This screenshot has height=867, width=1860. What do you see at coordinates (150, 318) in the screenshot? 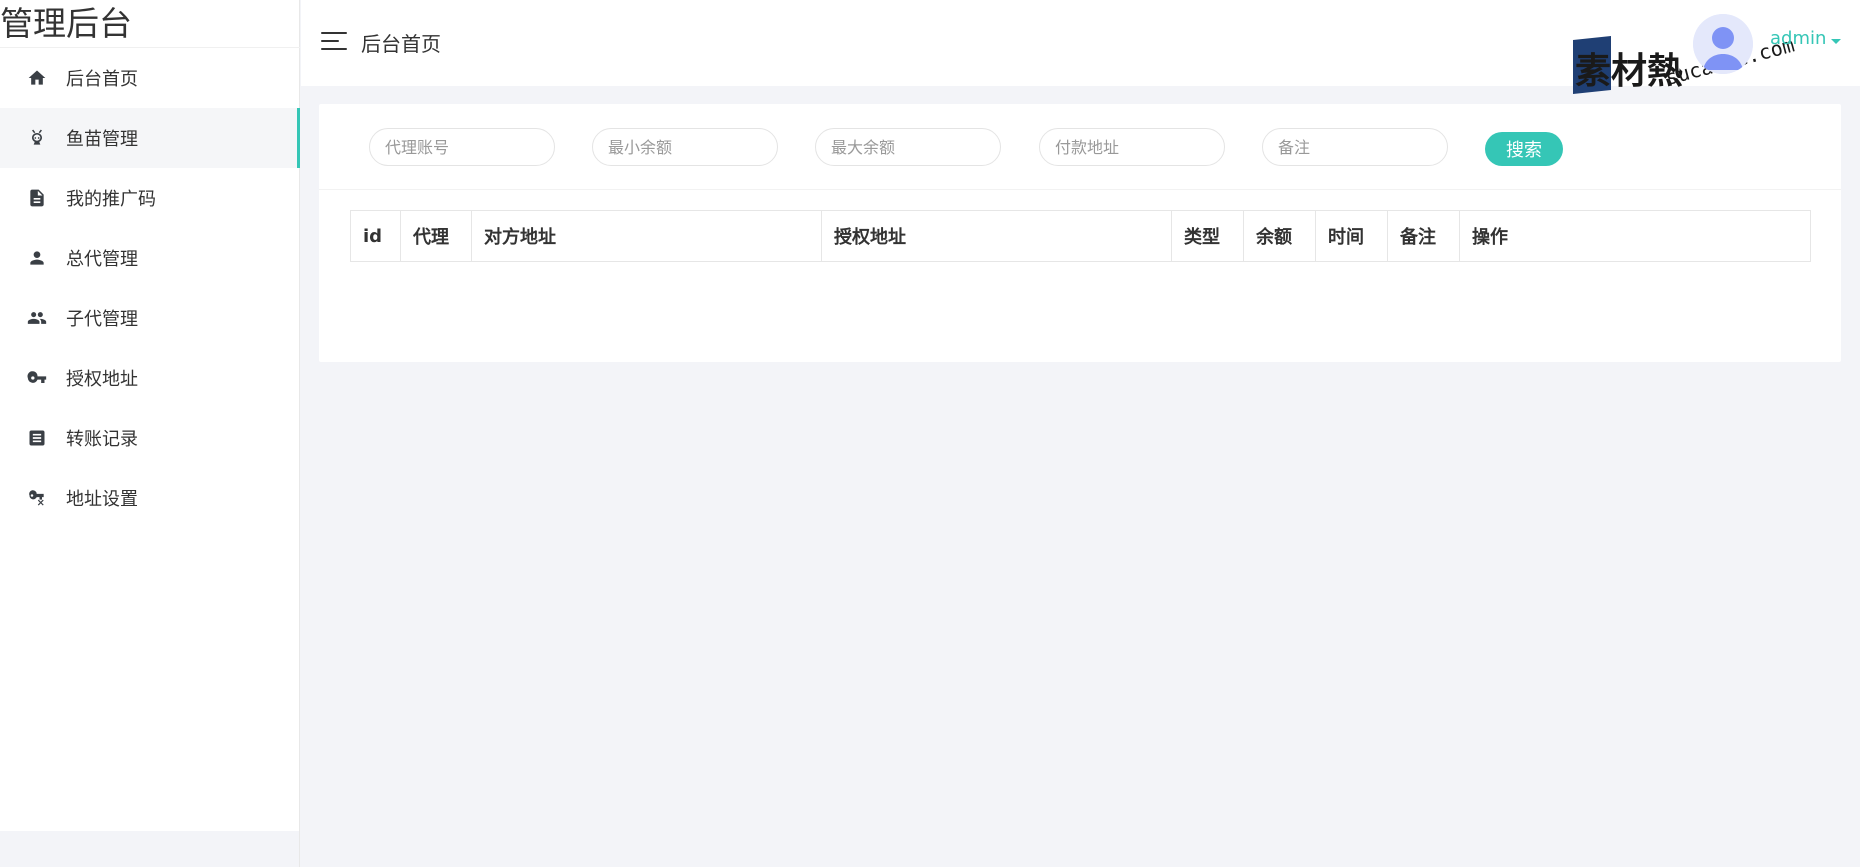
I see `sidebar-item-sub-agents: 子代管理` at bounding box center [150, 318].